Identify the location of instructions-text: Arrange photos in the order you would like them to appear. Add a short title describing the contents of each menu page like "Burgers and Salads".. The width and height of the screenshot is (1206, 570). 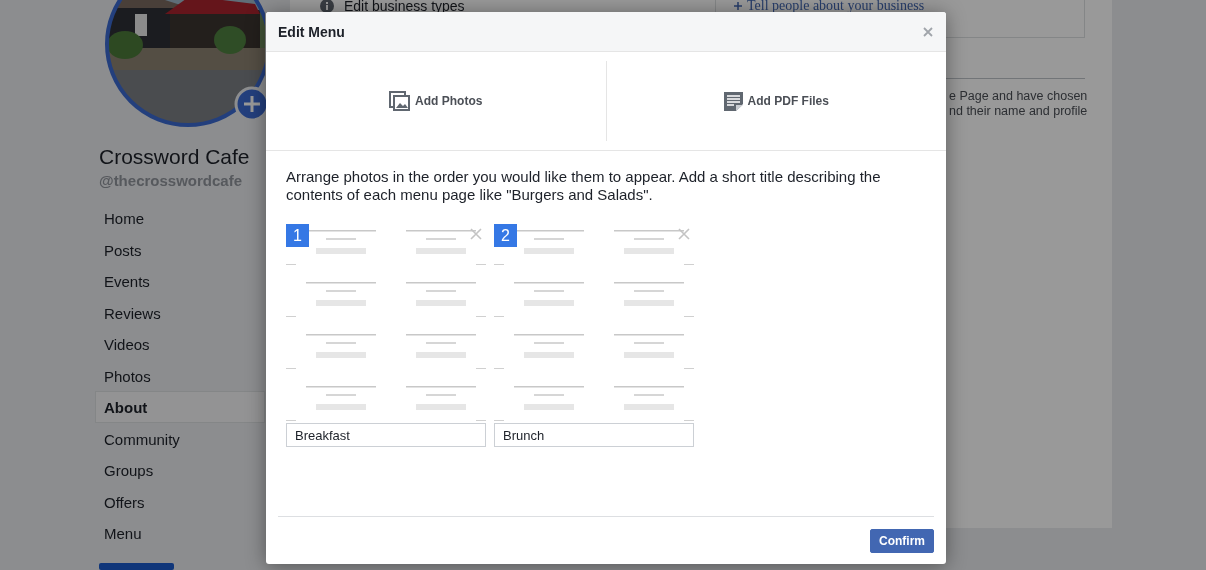
(584, 186).